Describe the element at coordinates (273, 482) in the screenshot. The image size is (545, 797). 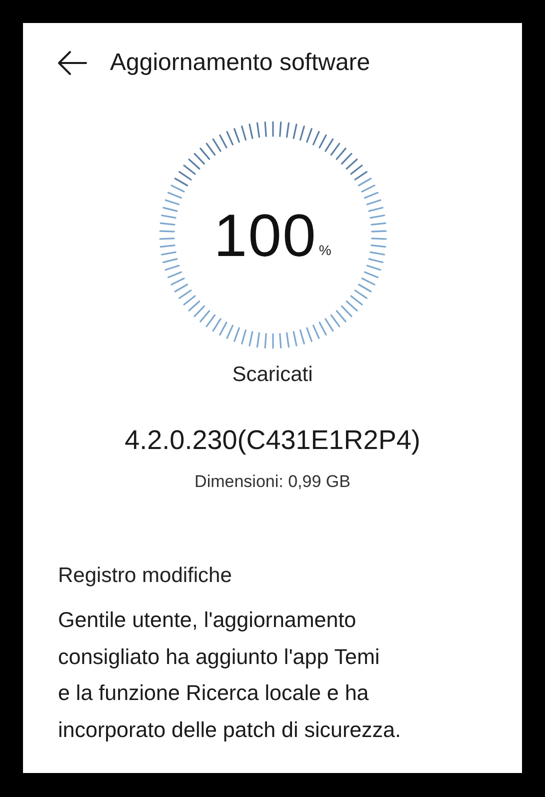
I see `update-size: Dimensioni: 0,99 GB` at that location.